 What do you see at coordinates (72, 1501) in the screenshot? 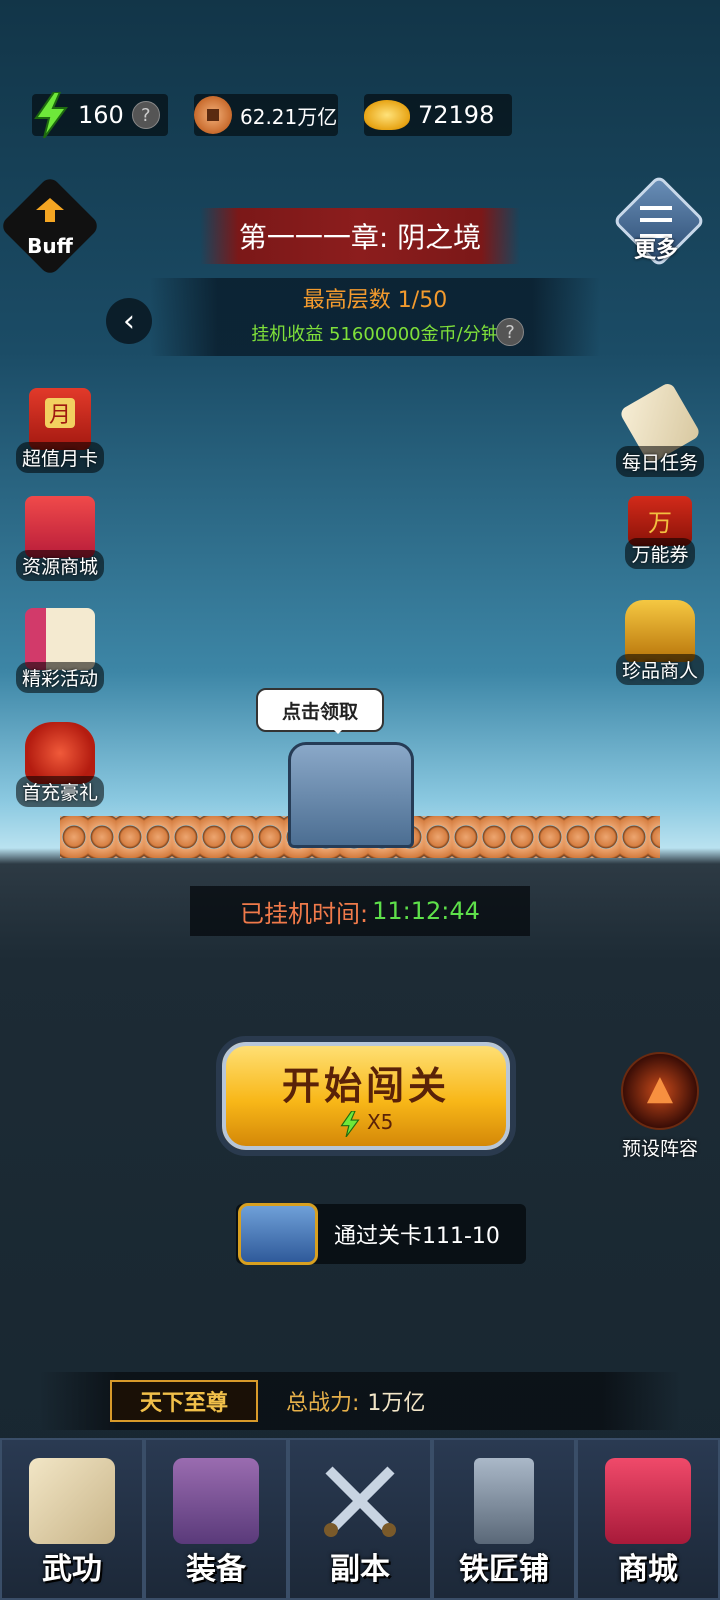
I see `scroll-icon` at bounding box center [72, 1501].